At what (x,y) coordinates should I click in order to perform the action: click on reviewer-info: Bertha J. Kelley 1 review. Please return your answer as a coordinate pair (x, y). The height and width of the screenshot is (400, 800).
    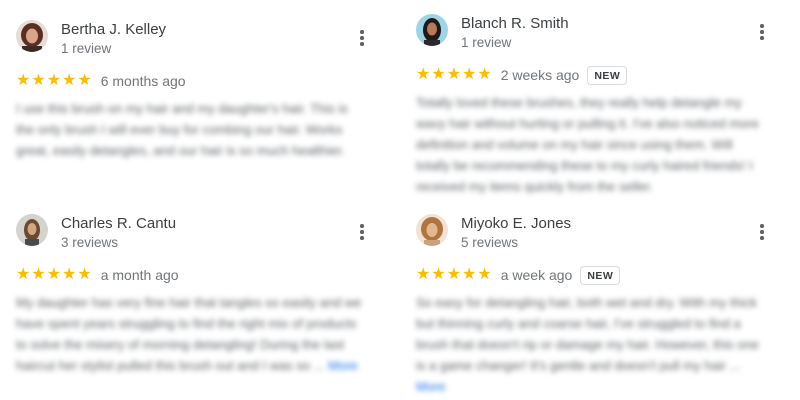
    Looking at the image, I should click on (113, 39).